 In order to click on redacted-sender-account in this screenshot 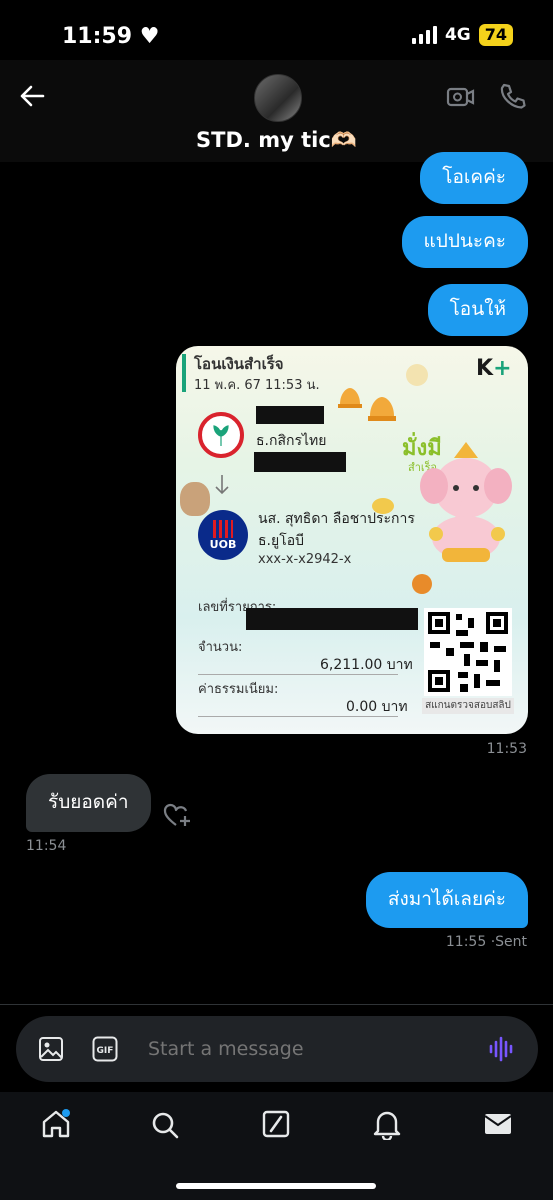, I will do `click(300, 462)`.